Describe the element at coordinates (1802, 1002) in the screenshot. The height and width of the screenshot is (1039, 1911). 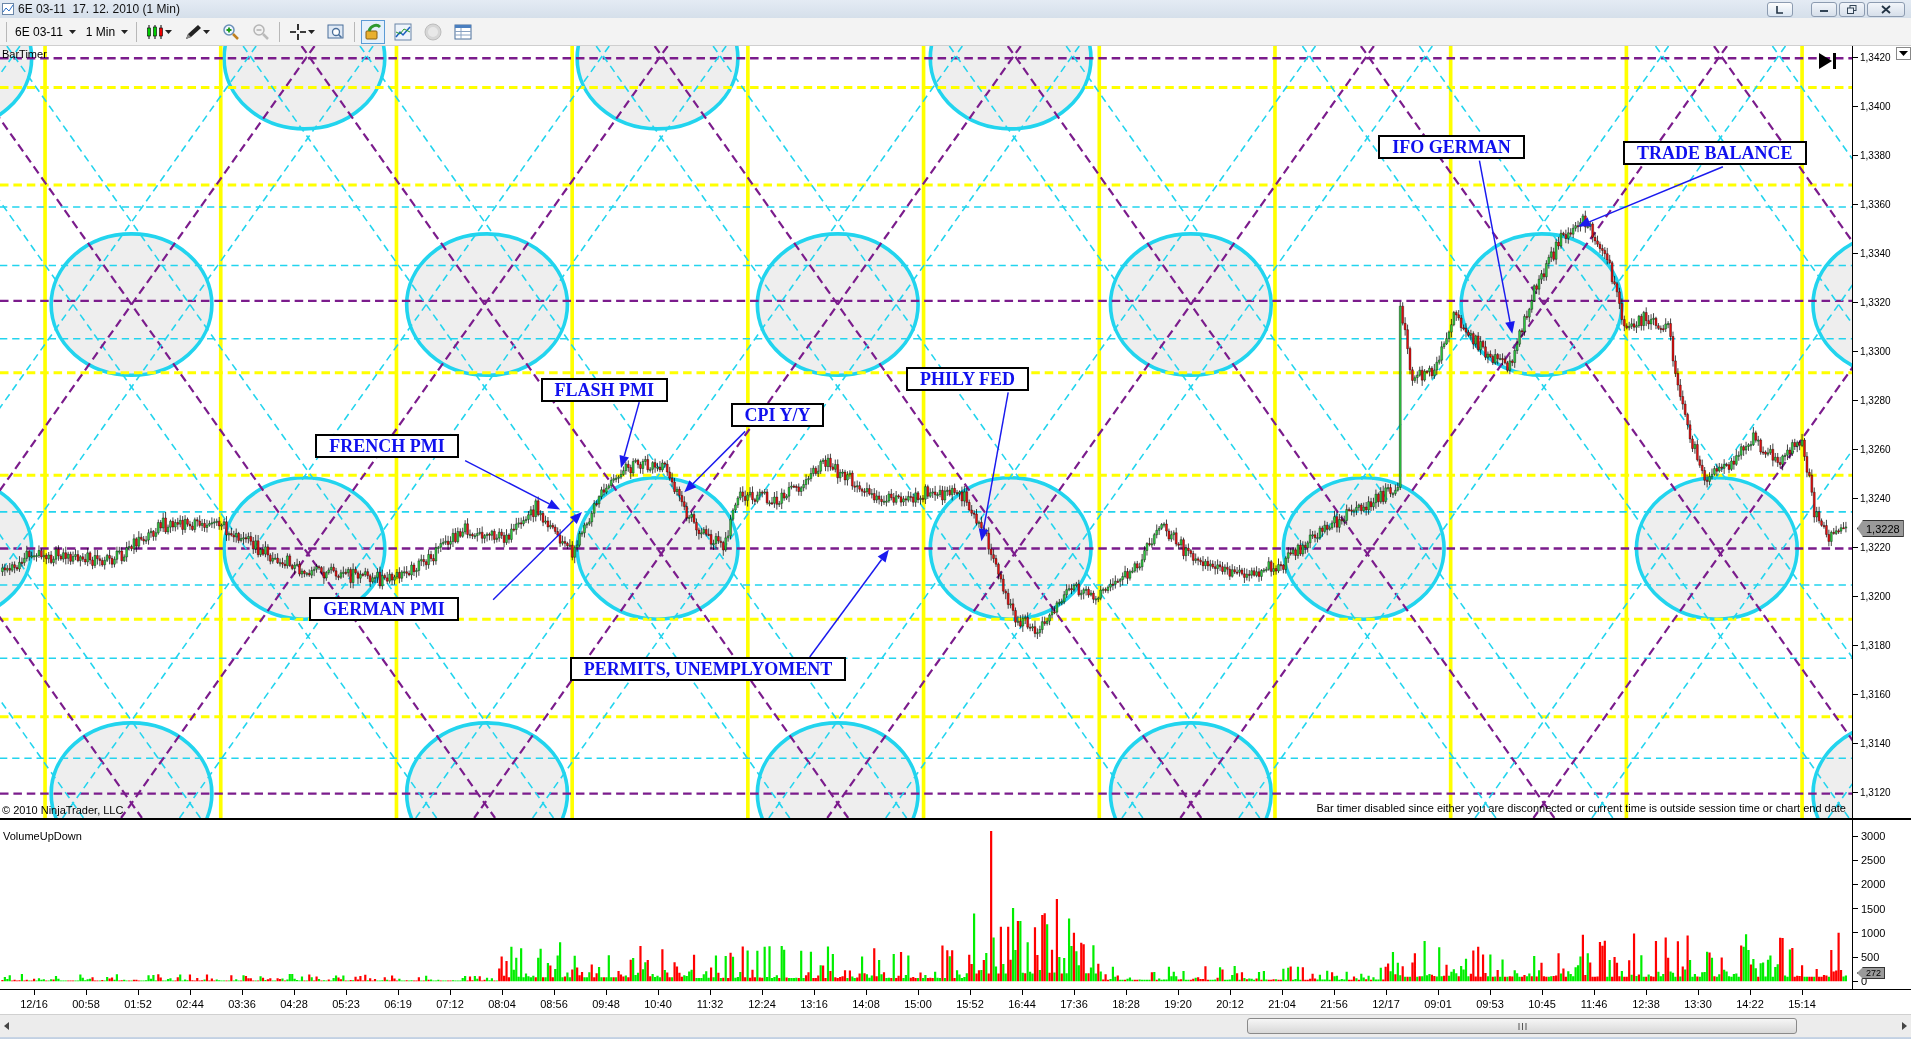
I see `time-label: 15:14` at that location.